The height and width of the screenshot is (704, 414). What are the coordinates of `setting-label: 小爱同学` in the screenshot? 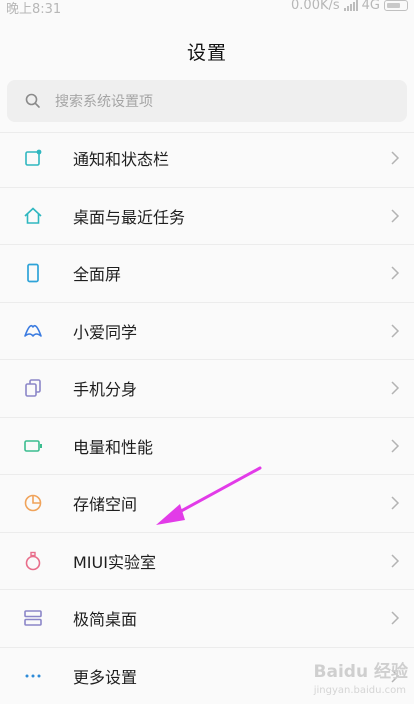 It's located at (105, 331).